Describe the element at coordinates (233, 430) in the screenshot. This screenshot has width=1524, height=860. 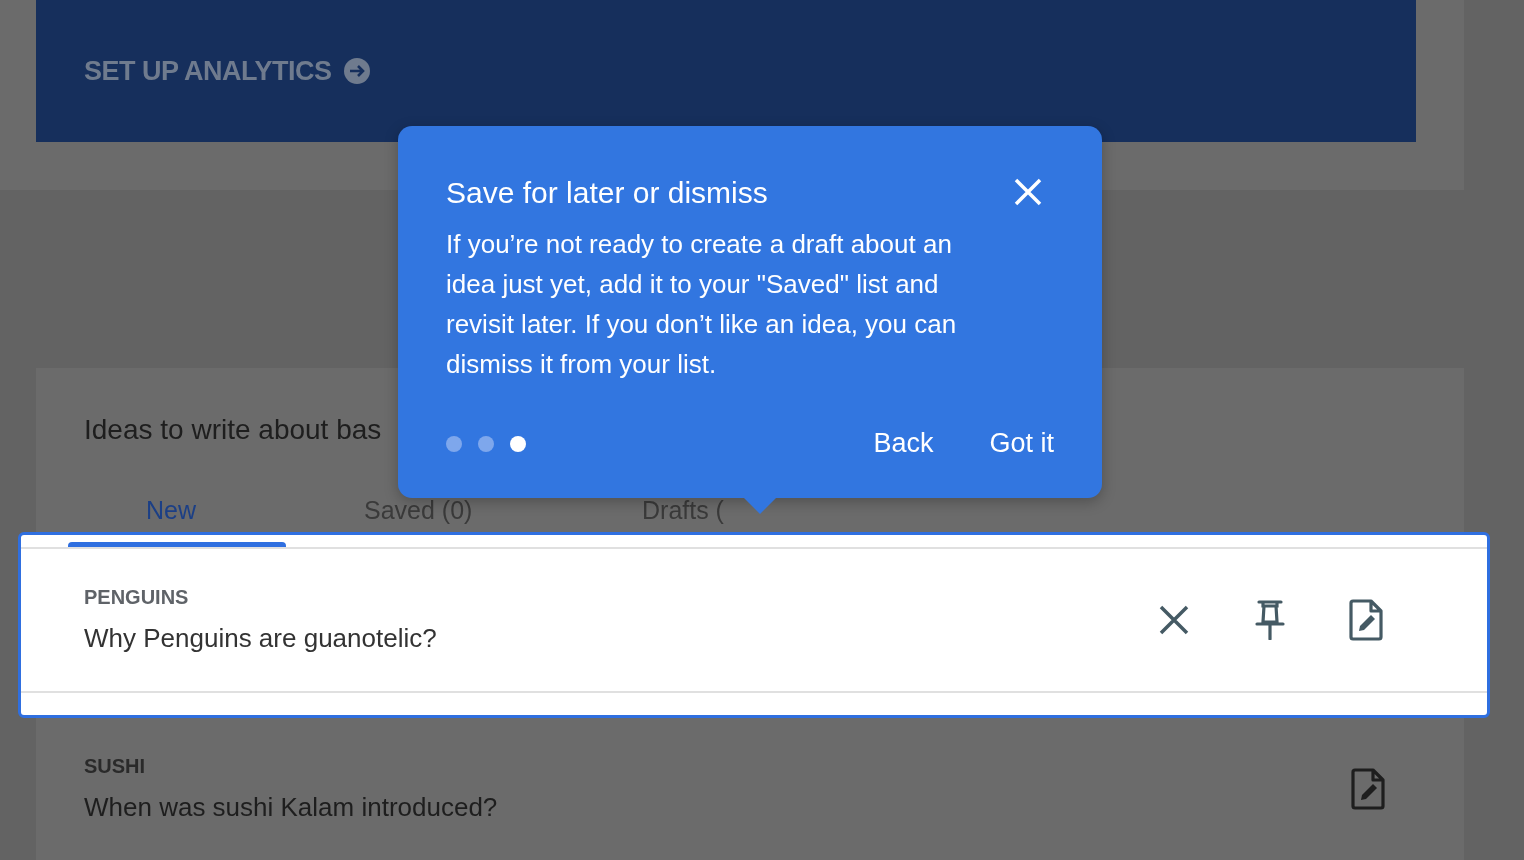
I see `ideas-heading: Ideas to write about bas` at that location.